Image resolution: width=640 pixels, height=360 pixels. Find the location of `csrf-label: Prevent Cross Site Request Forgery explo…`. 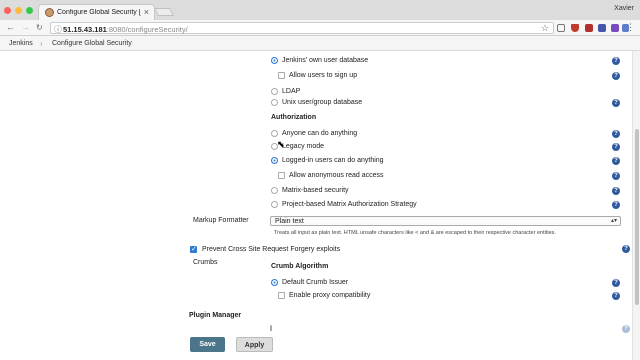

csrf-label: Prevent Cross Site Request Forgery explo… is located at coordinates (271, 249).